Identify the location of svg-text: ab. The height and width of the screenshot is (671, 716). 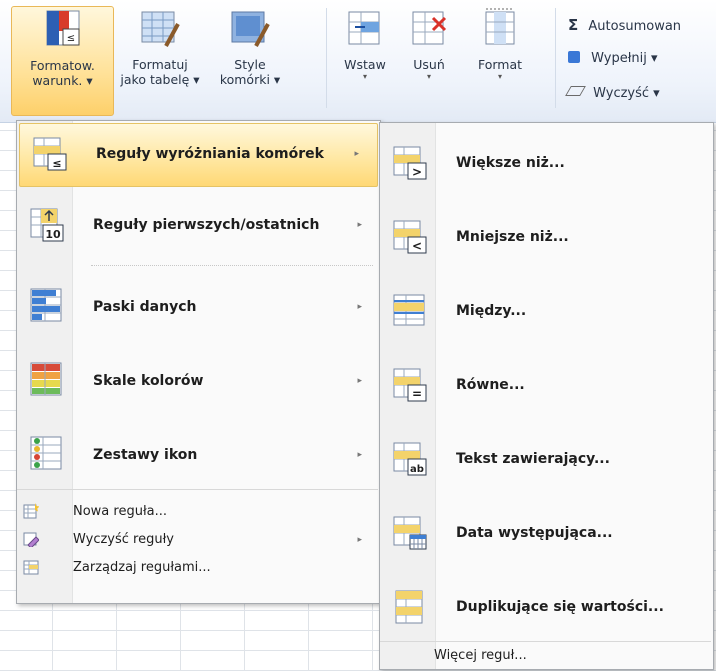
(417, 469).